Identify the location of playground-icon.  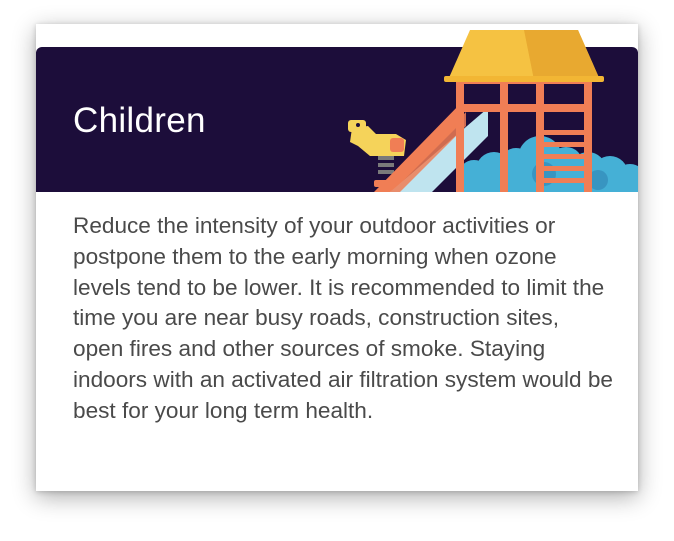
(493, 111).